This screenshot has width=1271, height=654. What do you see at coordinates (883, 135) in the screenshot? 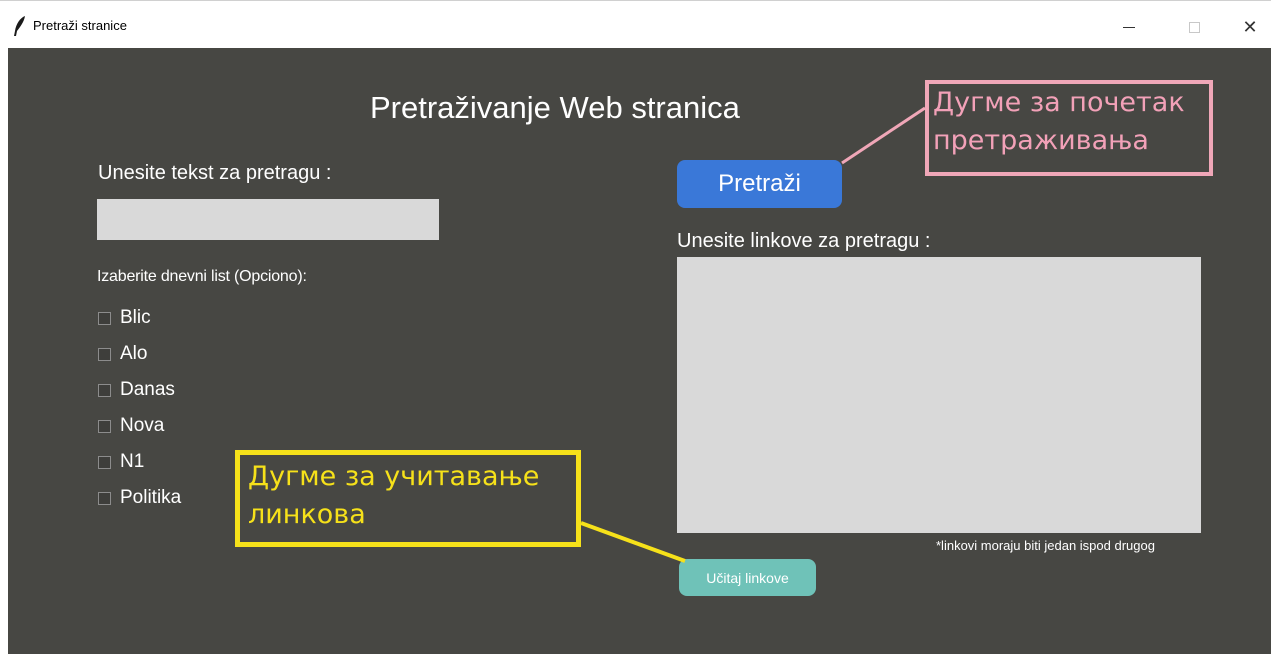
I see `pink-connector-line` at bounding box center [883, 135].